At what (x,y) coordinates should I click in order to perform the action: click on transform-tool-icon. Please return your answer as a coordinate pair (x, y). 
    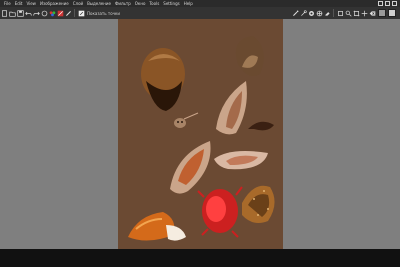
    Looking at the image, I should click on (340, 13).